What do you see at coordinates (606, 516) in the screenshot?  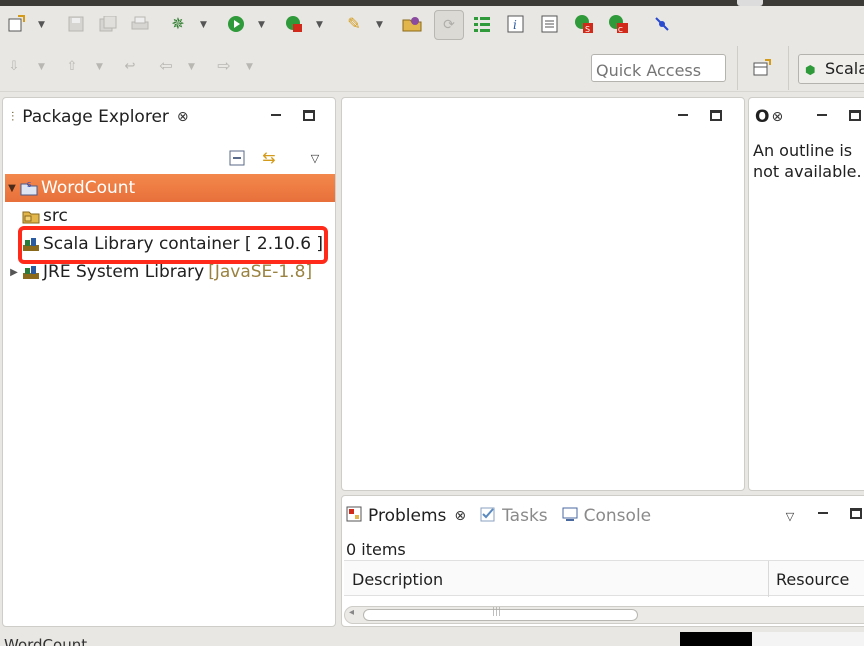 I see `tab-console: Console` at bounding box center [606, 516].